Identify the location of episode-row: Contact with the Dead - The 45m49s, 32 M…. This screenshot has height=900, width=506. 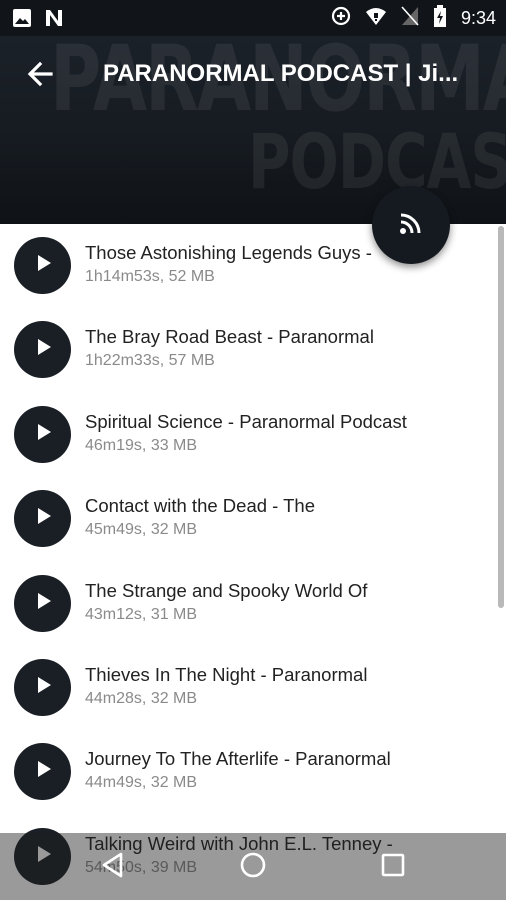
(253, 519).